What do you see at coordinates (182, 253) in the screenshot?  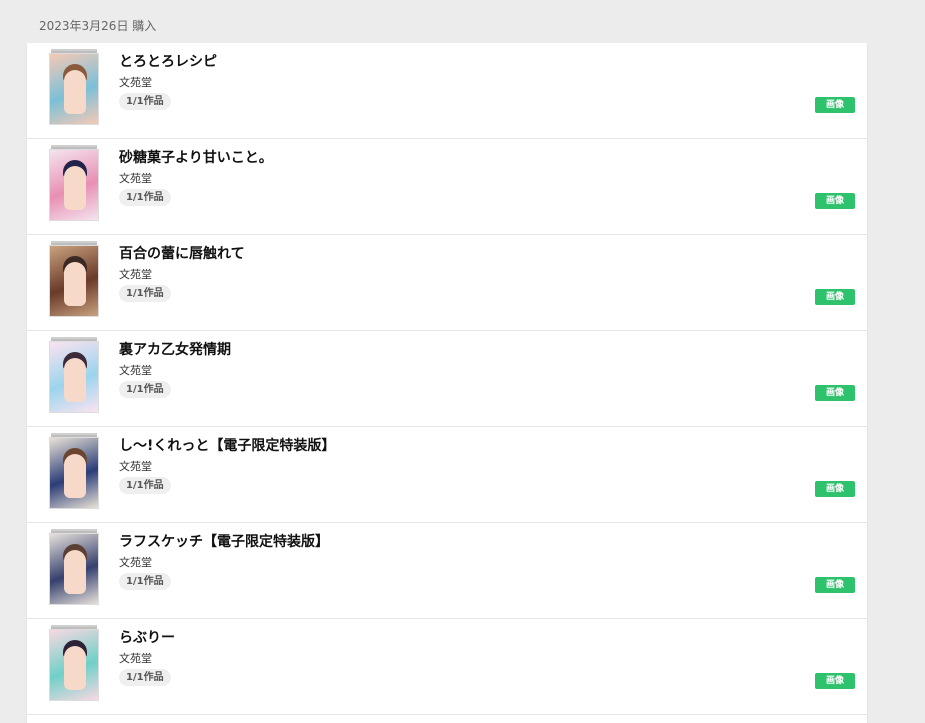 I see `book-title: 百合の蕾に唇触れて` at bounding box center [182, 253].